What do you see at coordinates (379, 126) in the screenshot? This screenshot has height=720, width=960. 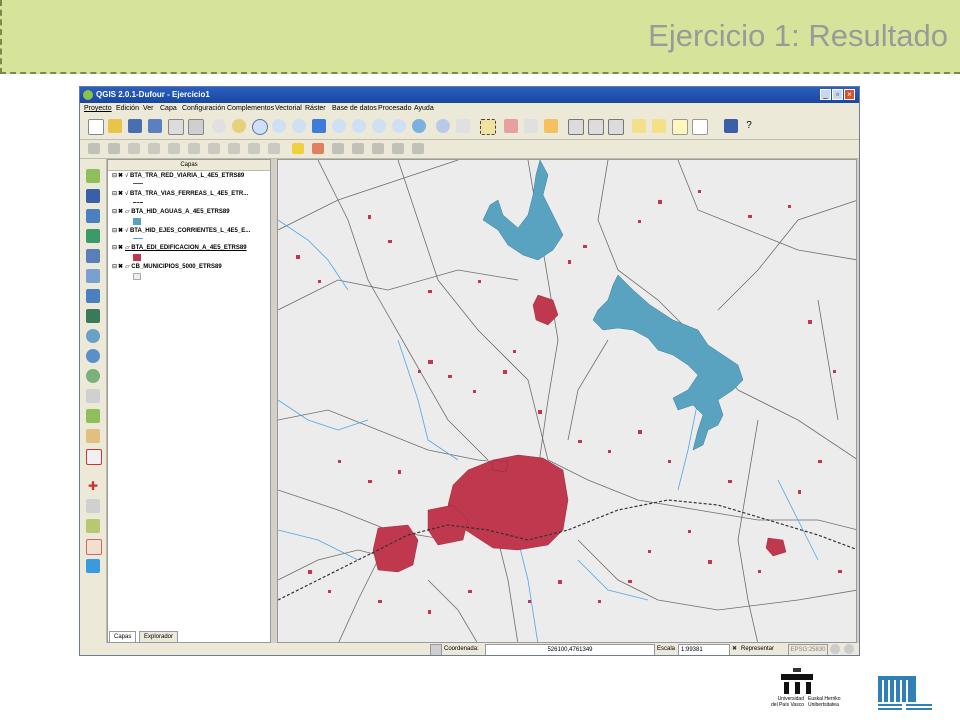 I see `zoom-last-icon` at bounding box center [379, 126].